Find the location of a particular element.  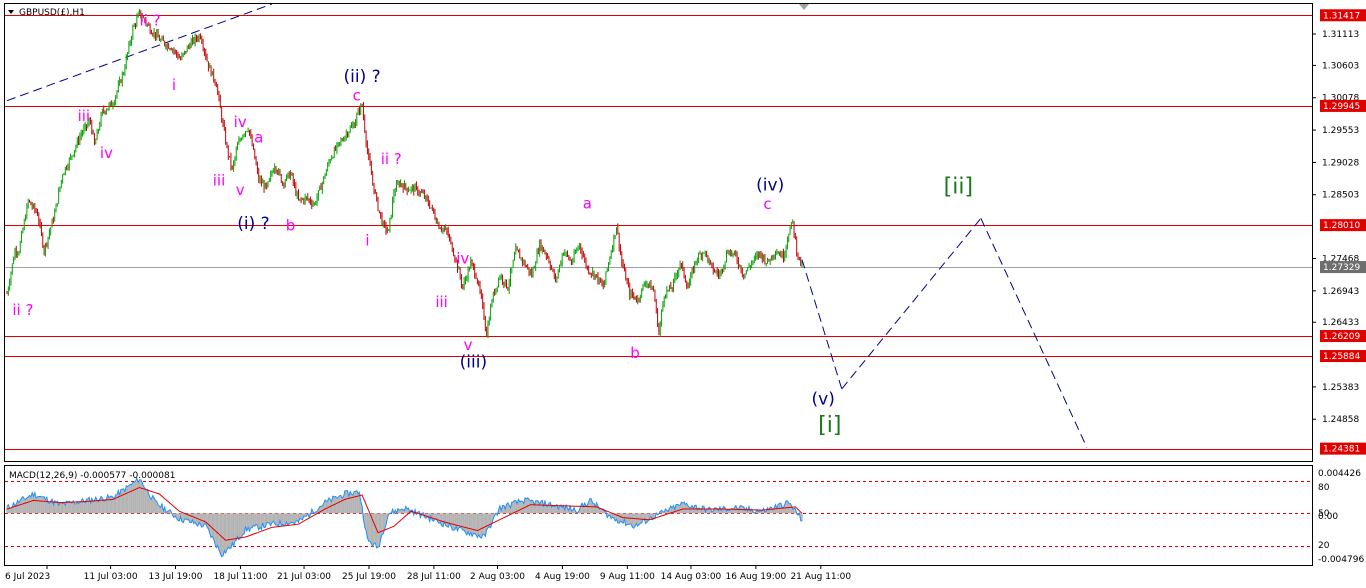

wave-label: (v) is located at coordinates (823, 399).